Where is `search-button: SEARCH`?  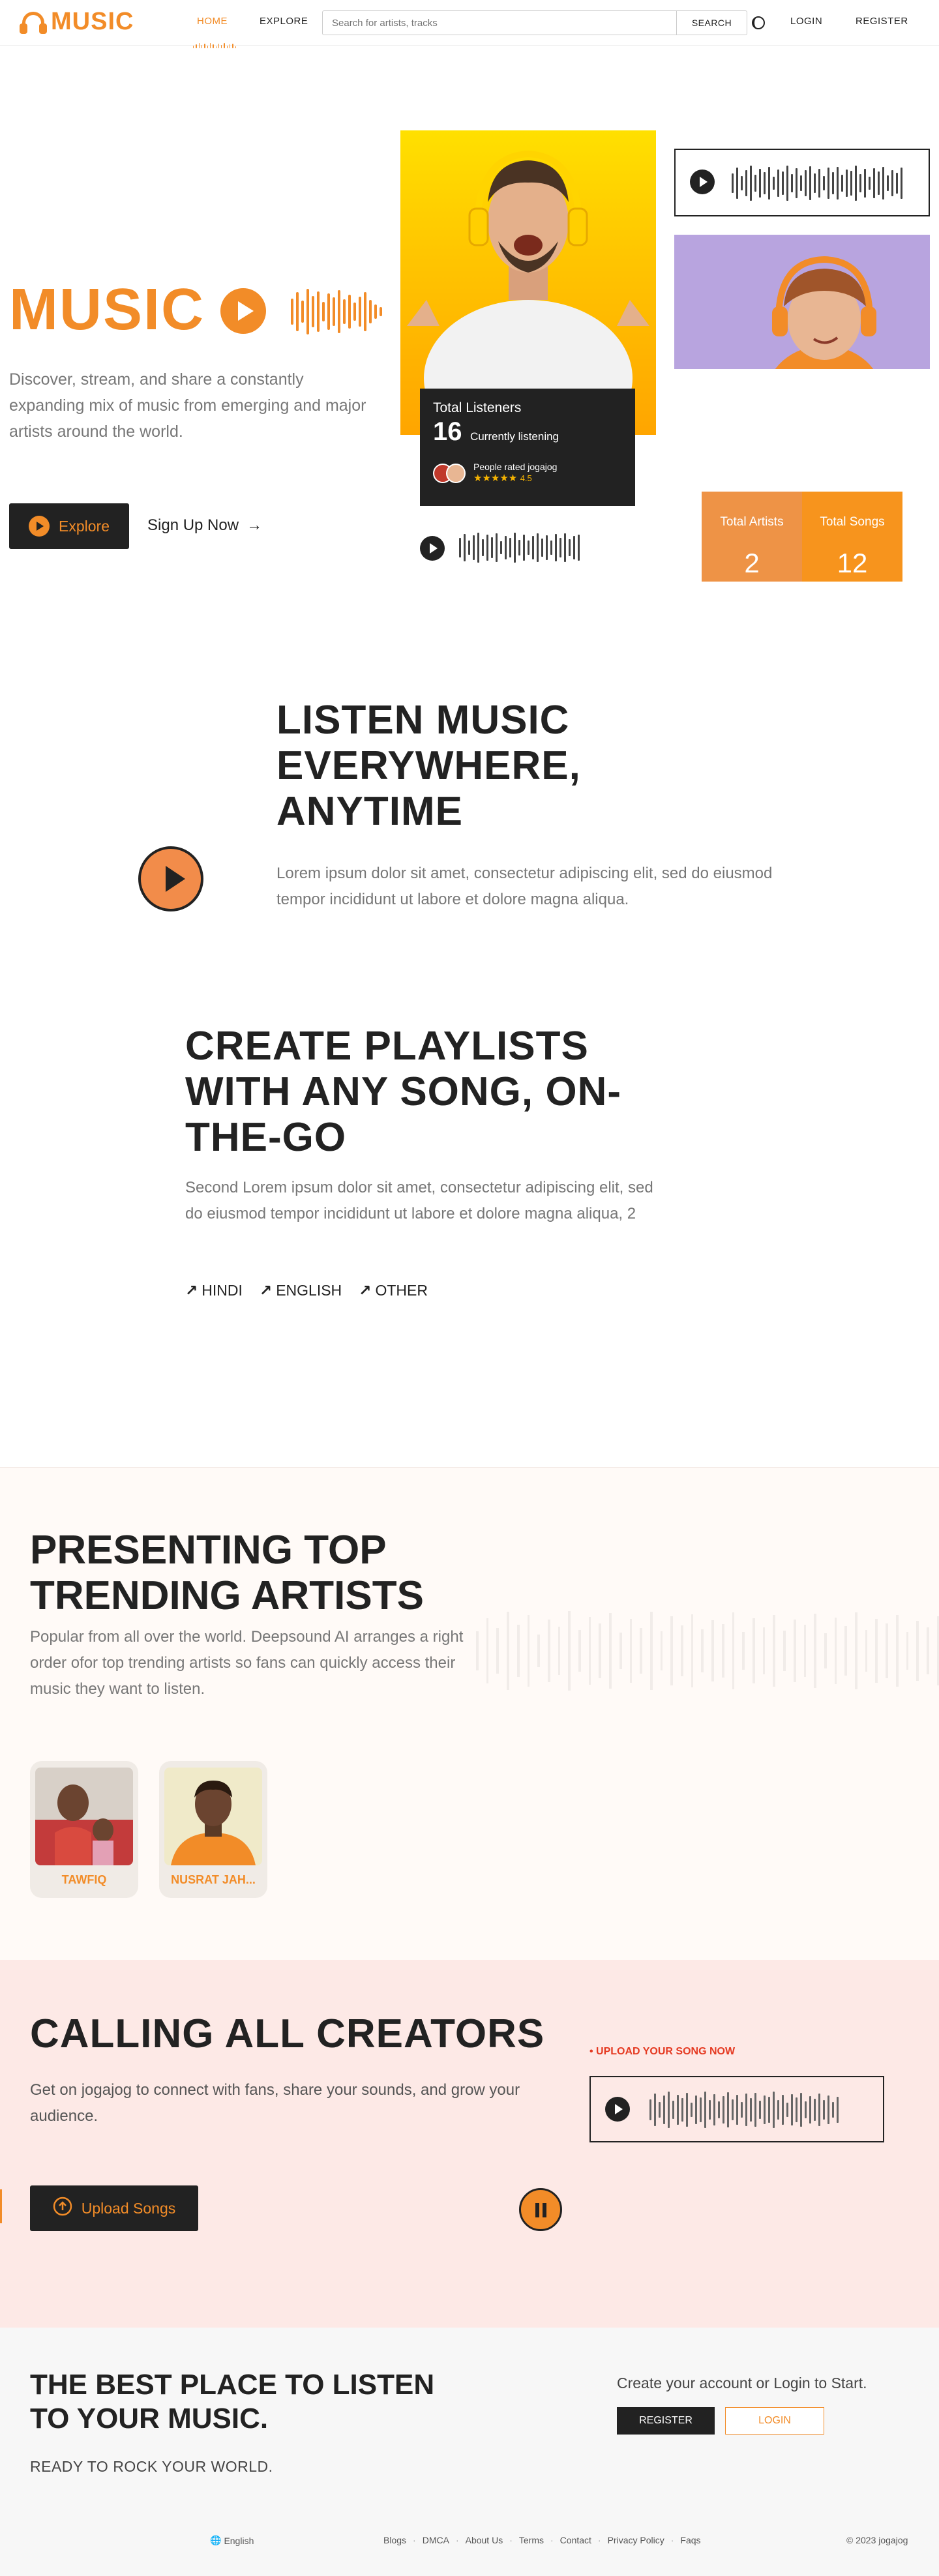 search-button: SEARCH is located at coordinates (711, 23).